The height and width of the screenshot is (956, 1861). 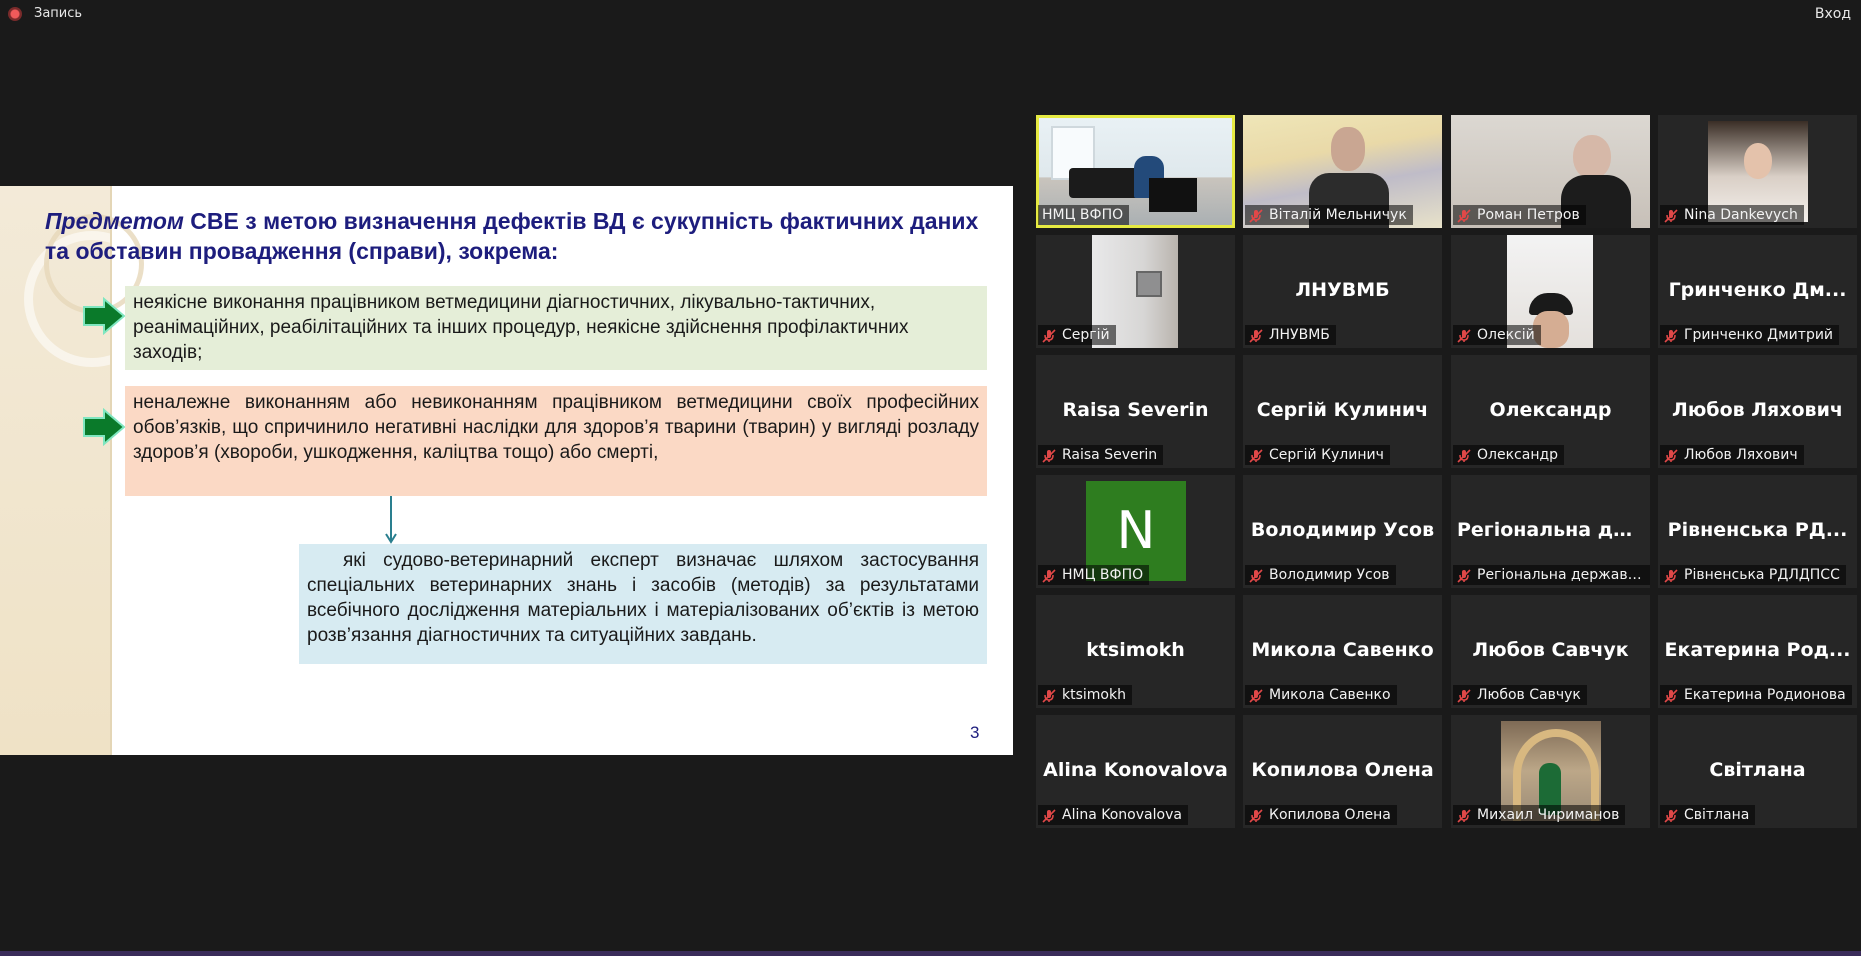 I want to click on slide-title-emphasis: Предметом, so click(x=114, y=221).